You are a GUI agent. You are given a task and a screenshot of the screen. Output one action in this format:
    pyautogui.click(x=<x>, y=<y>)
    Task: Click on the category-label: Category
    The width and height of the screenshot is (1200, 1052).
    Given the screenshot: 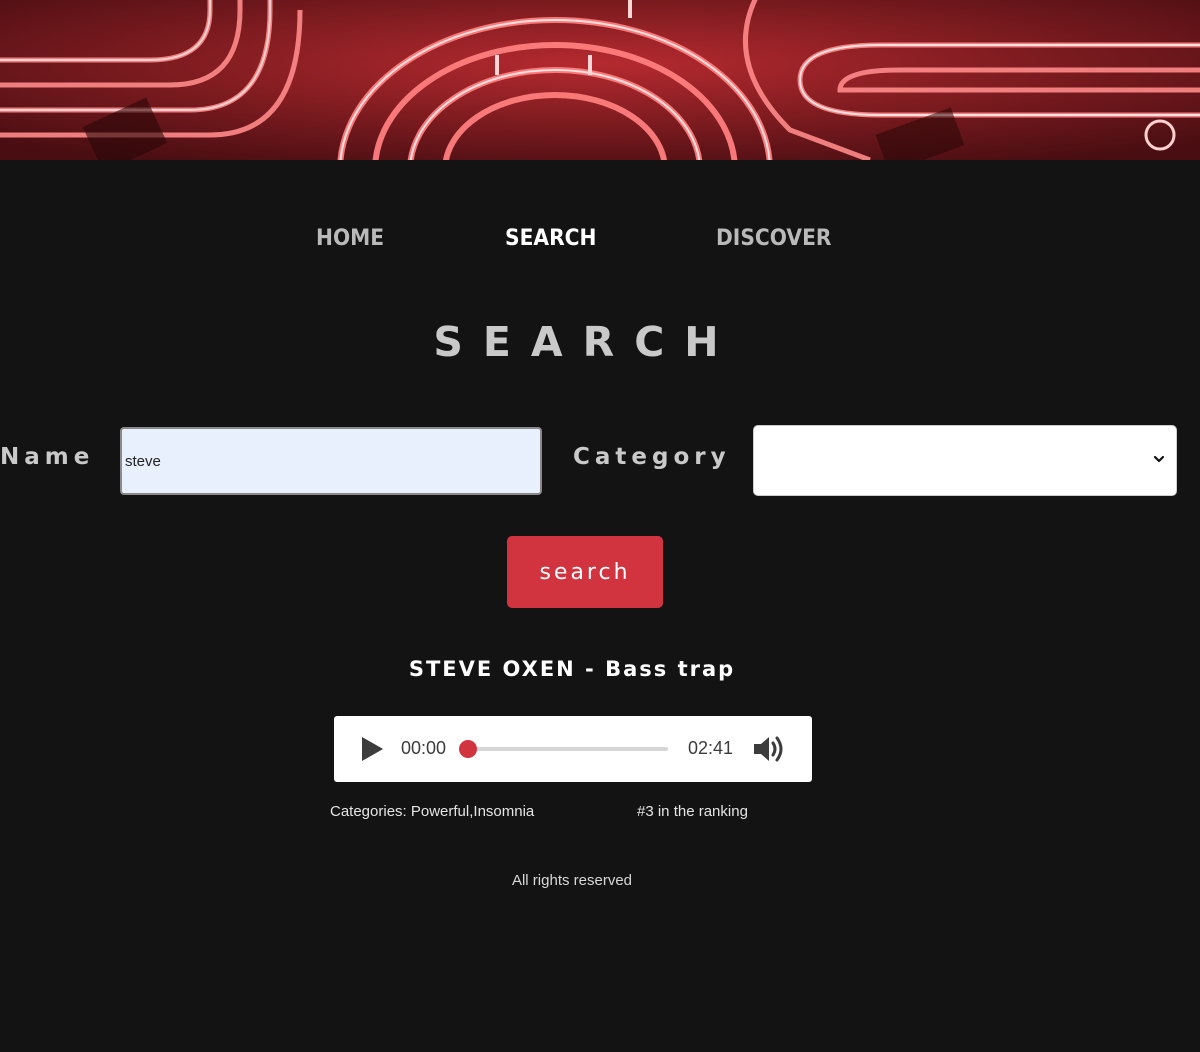 What is the action you would take?
    pyautogui.click(x=652, y=457)
    